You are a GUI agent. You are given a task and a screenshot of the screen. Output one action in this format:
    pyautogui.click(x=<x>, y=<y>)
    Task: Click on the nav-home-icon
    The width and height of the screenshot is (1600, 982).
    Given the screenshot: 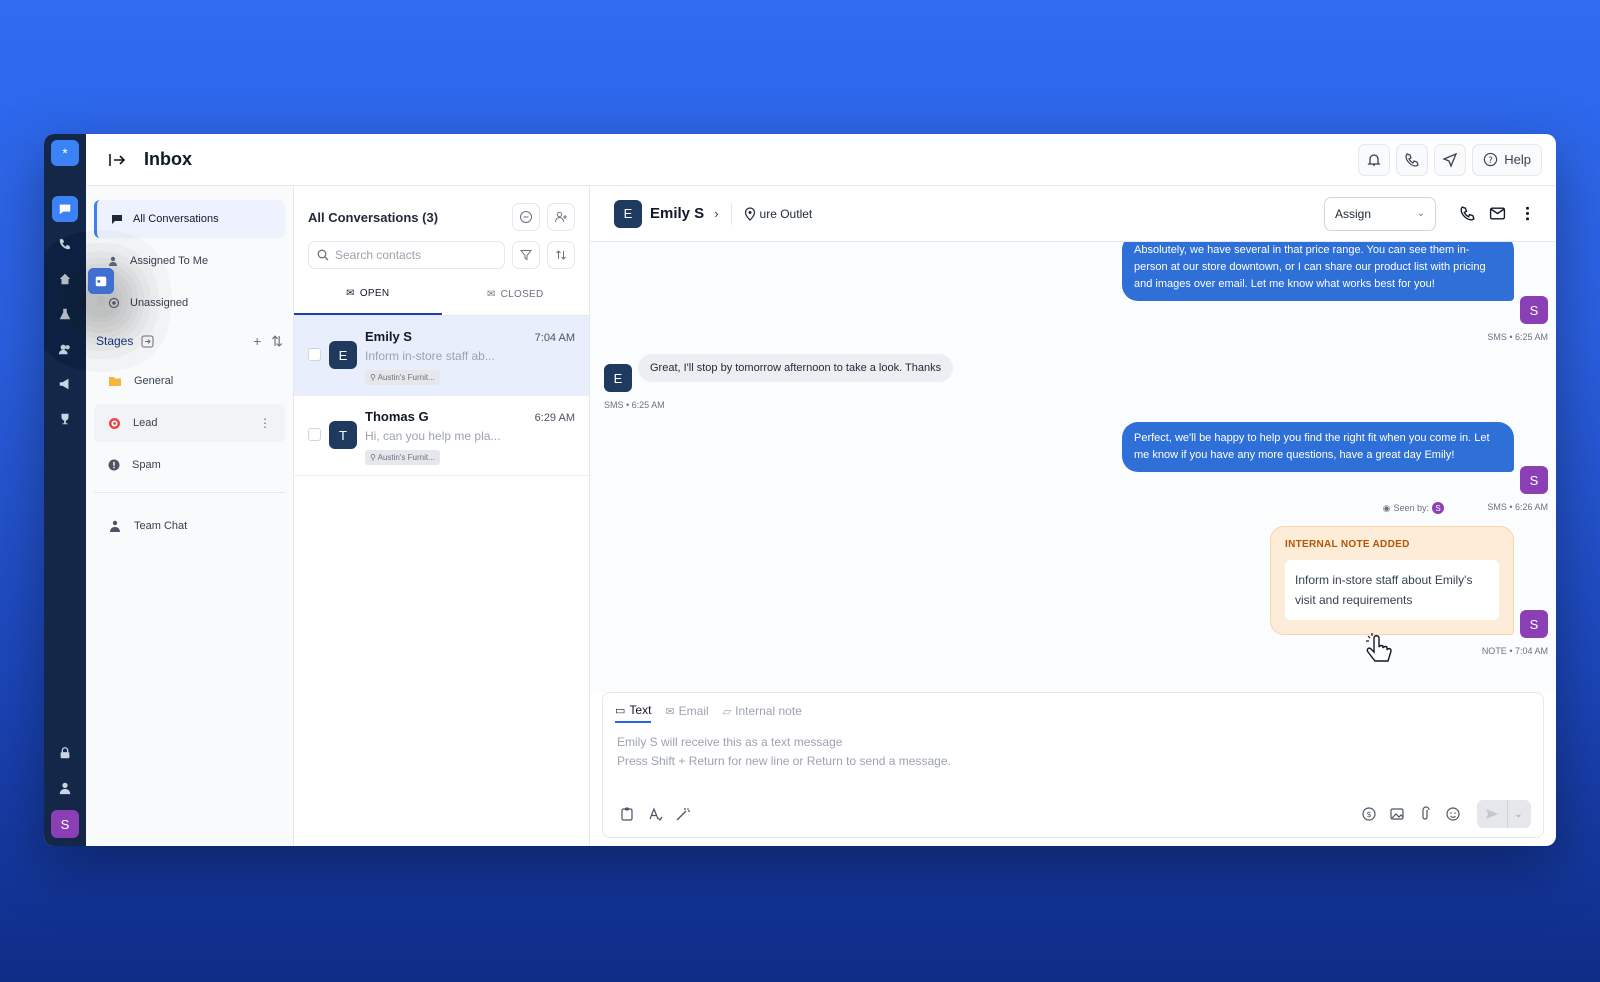 What is the action you would take?
    pyautogui.click(x=65, y=279)
    